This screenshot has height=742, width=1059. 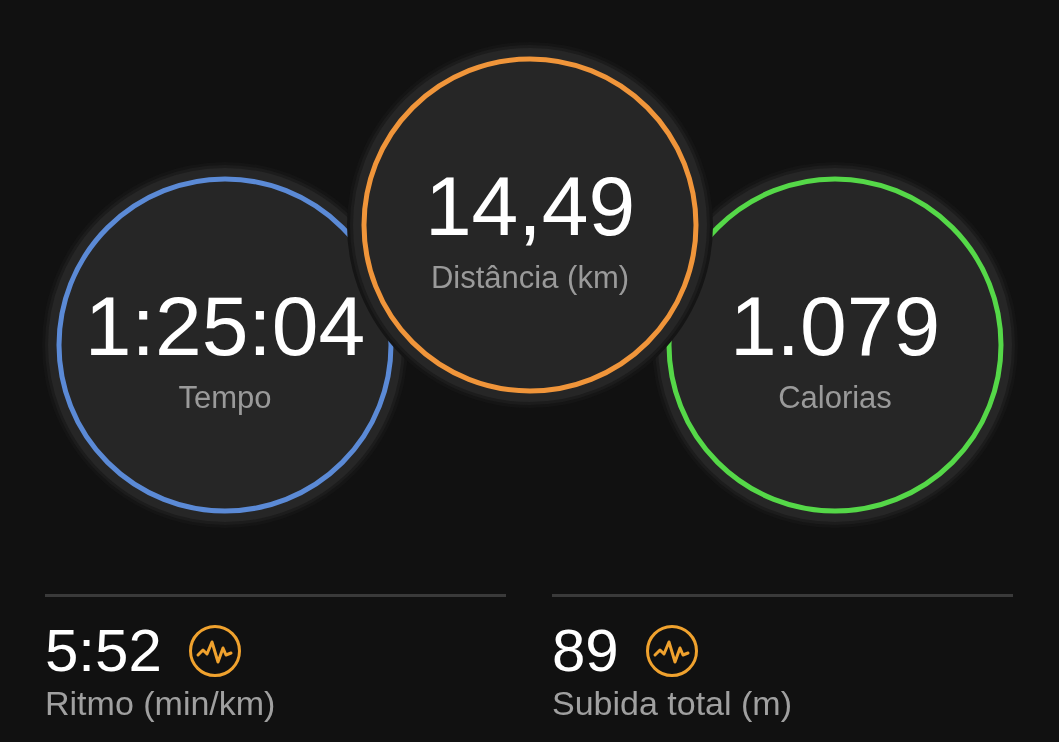 What do you see at coordinates (672, 703) in the screenshot?
I see `stat-label: Subida total (m)` at bounding box center [672, 703].